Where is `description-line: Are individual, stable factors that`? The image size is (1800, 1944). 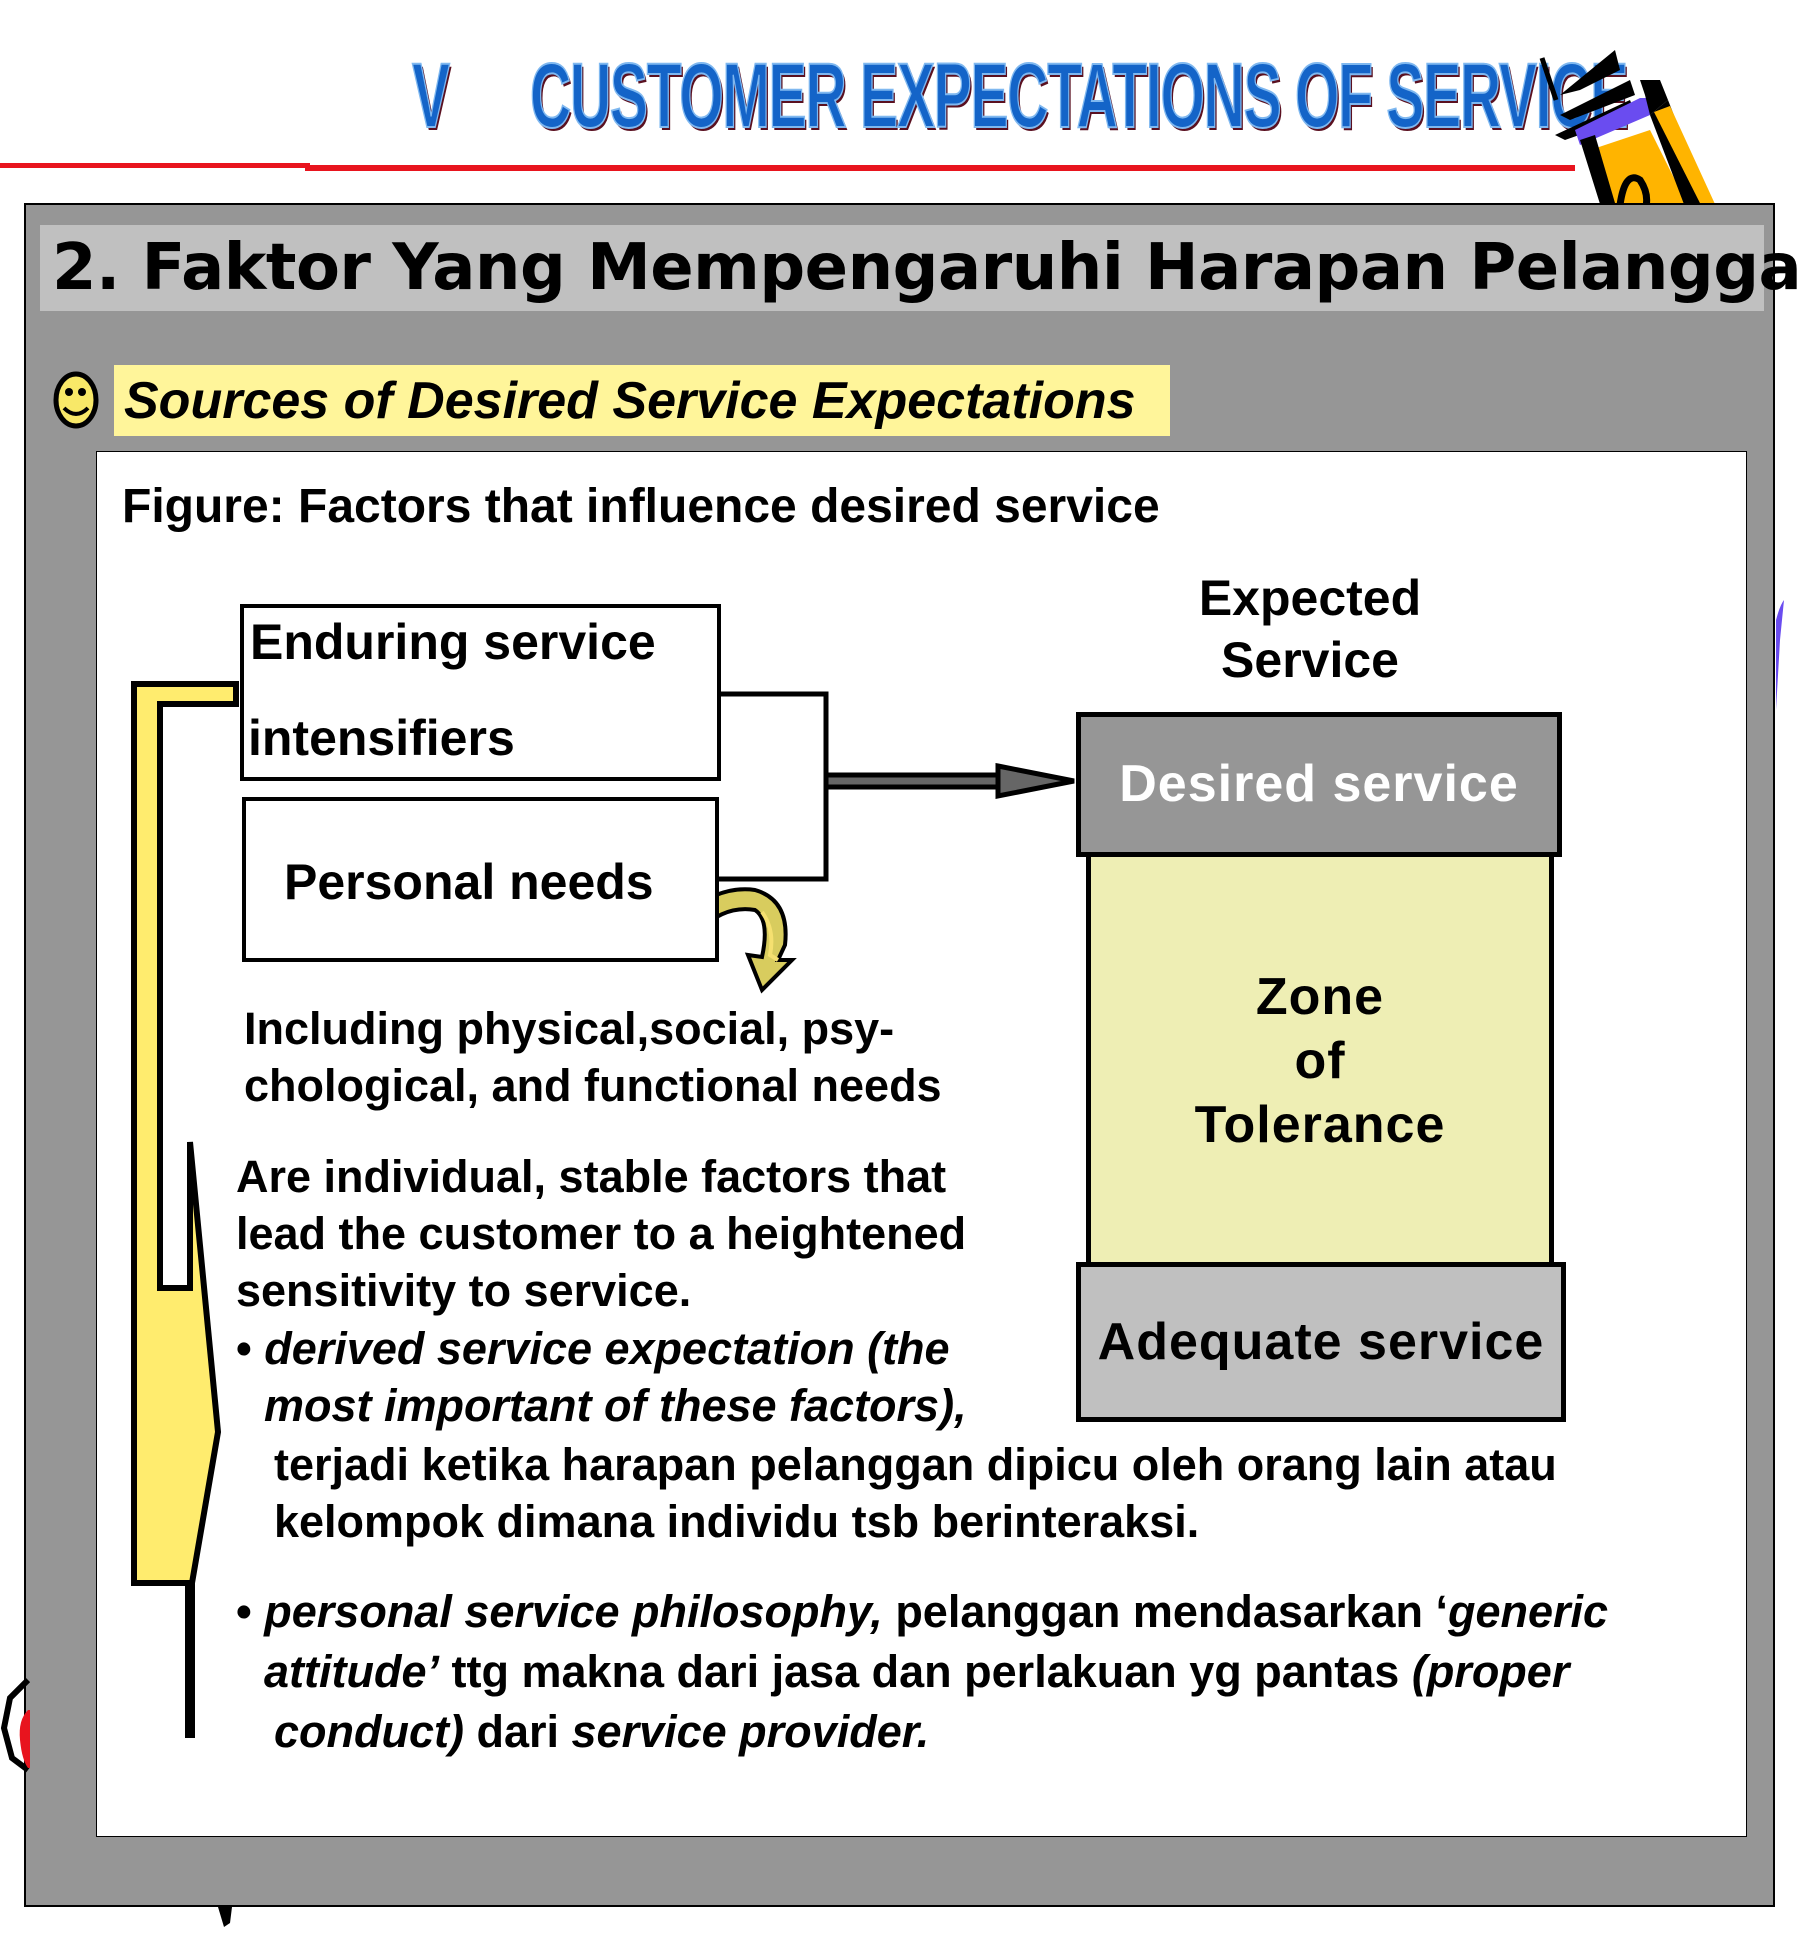
description-line: Are individual, stable factors that is located at coordinates (591, 1176).